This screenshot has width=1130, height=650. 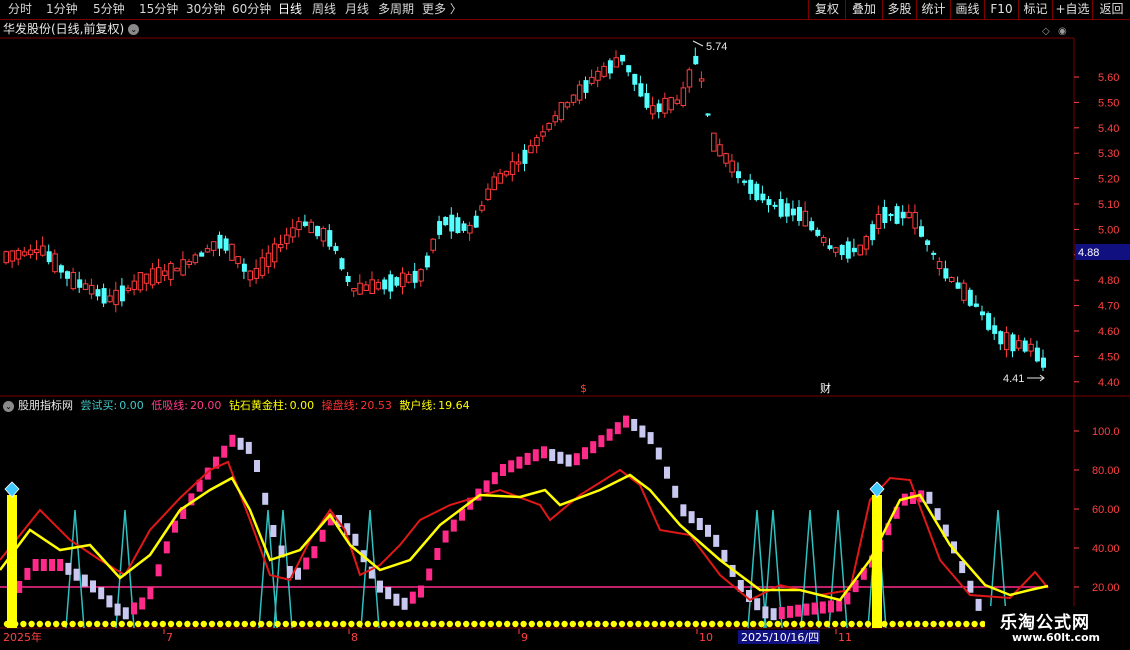 I want to click on time-label-month: 8, so click(x=354, y=637).